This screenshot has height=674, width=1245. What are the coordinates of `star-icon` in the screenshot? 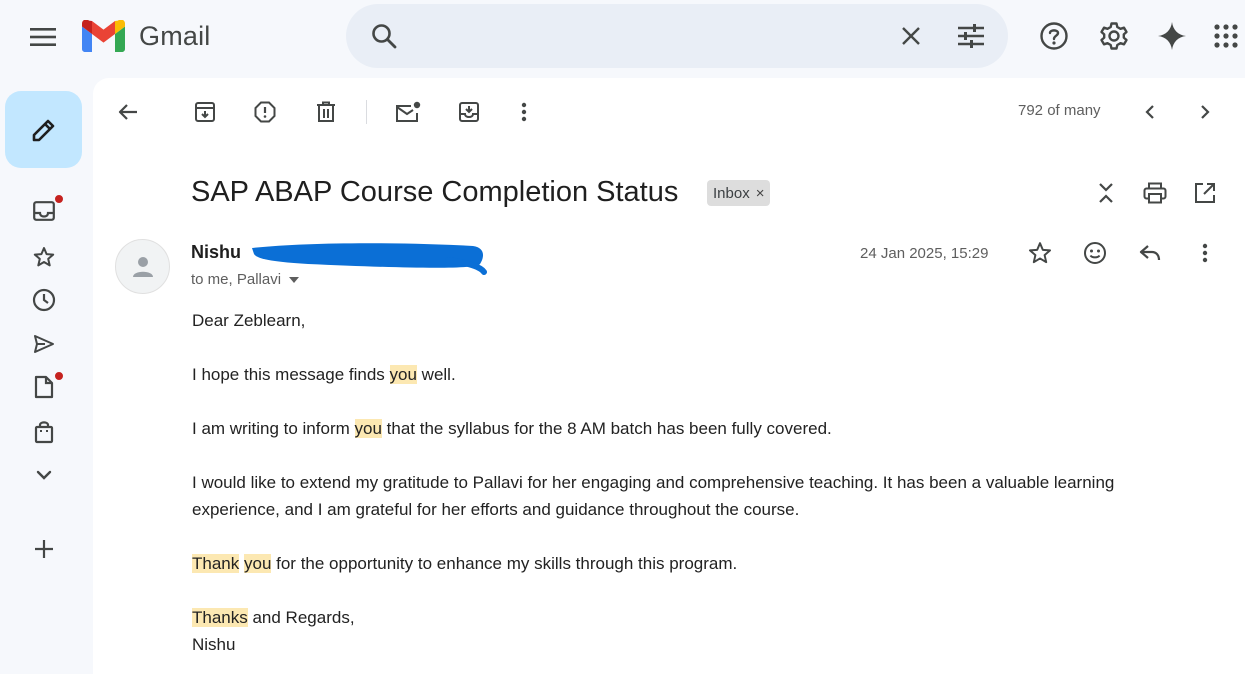 It's located at (44, 257).